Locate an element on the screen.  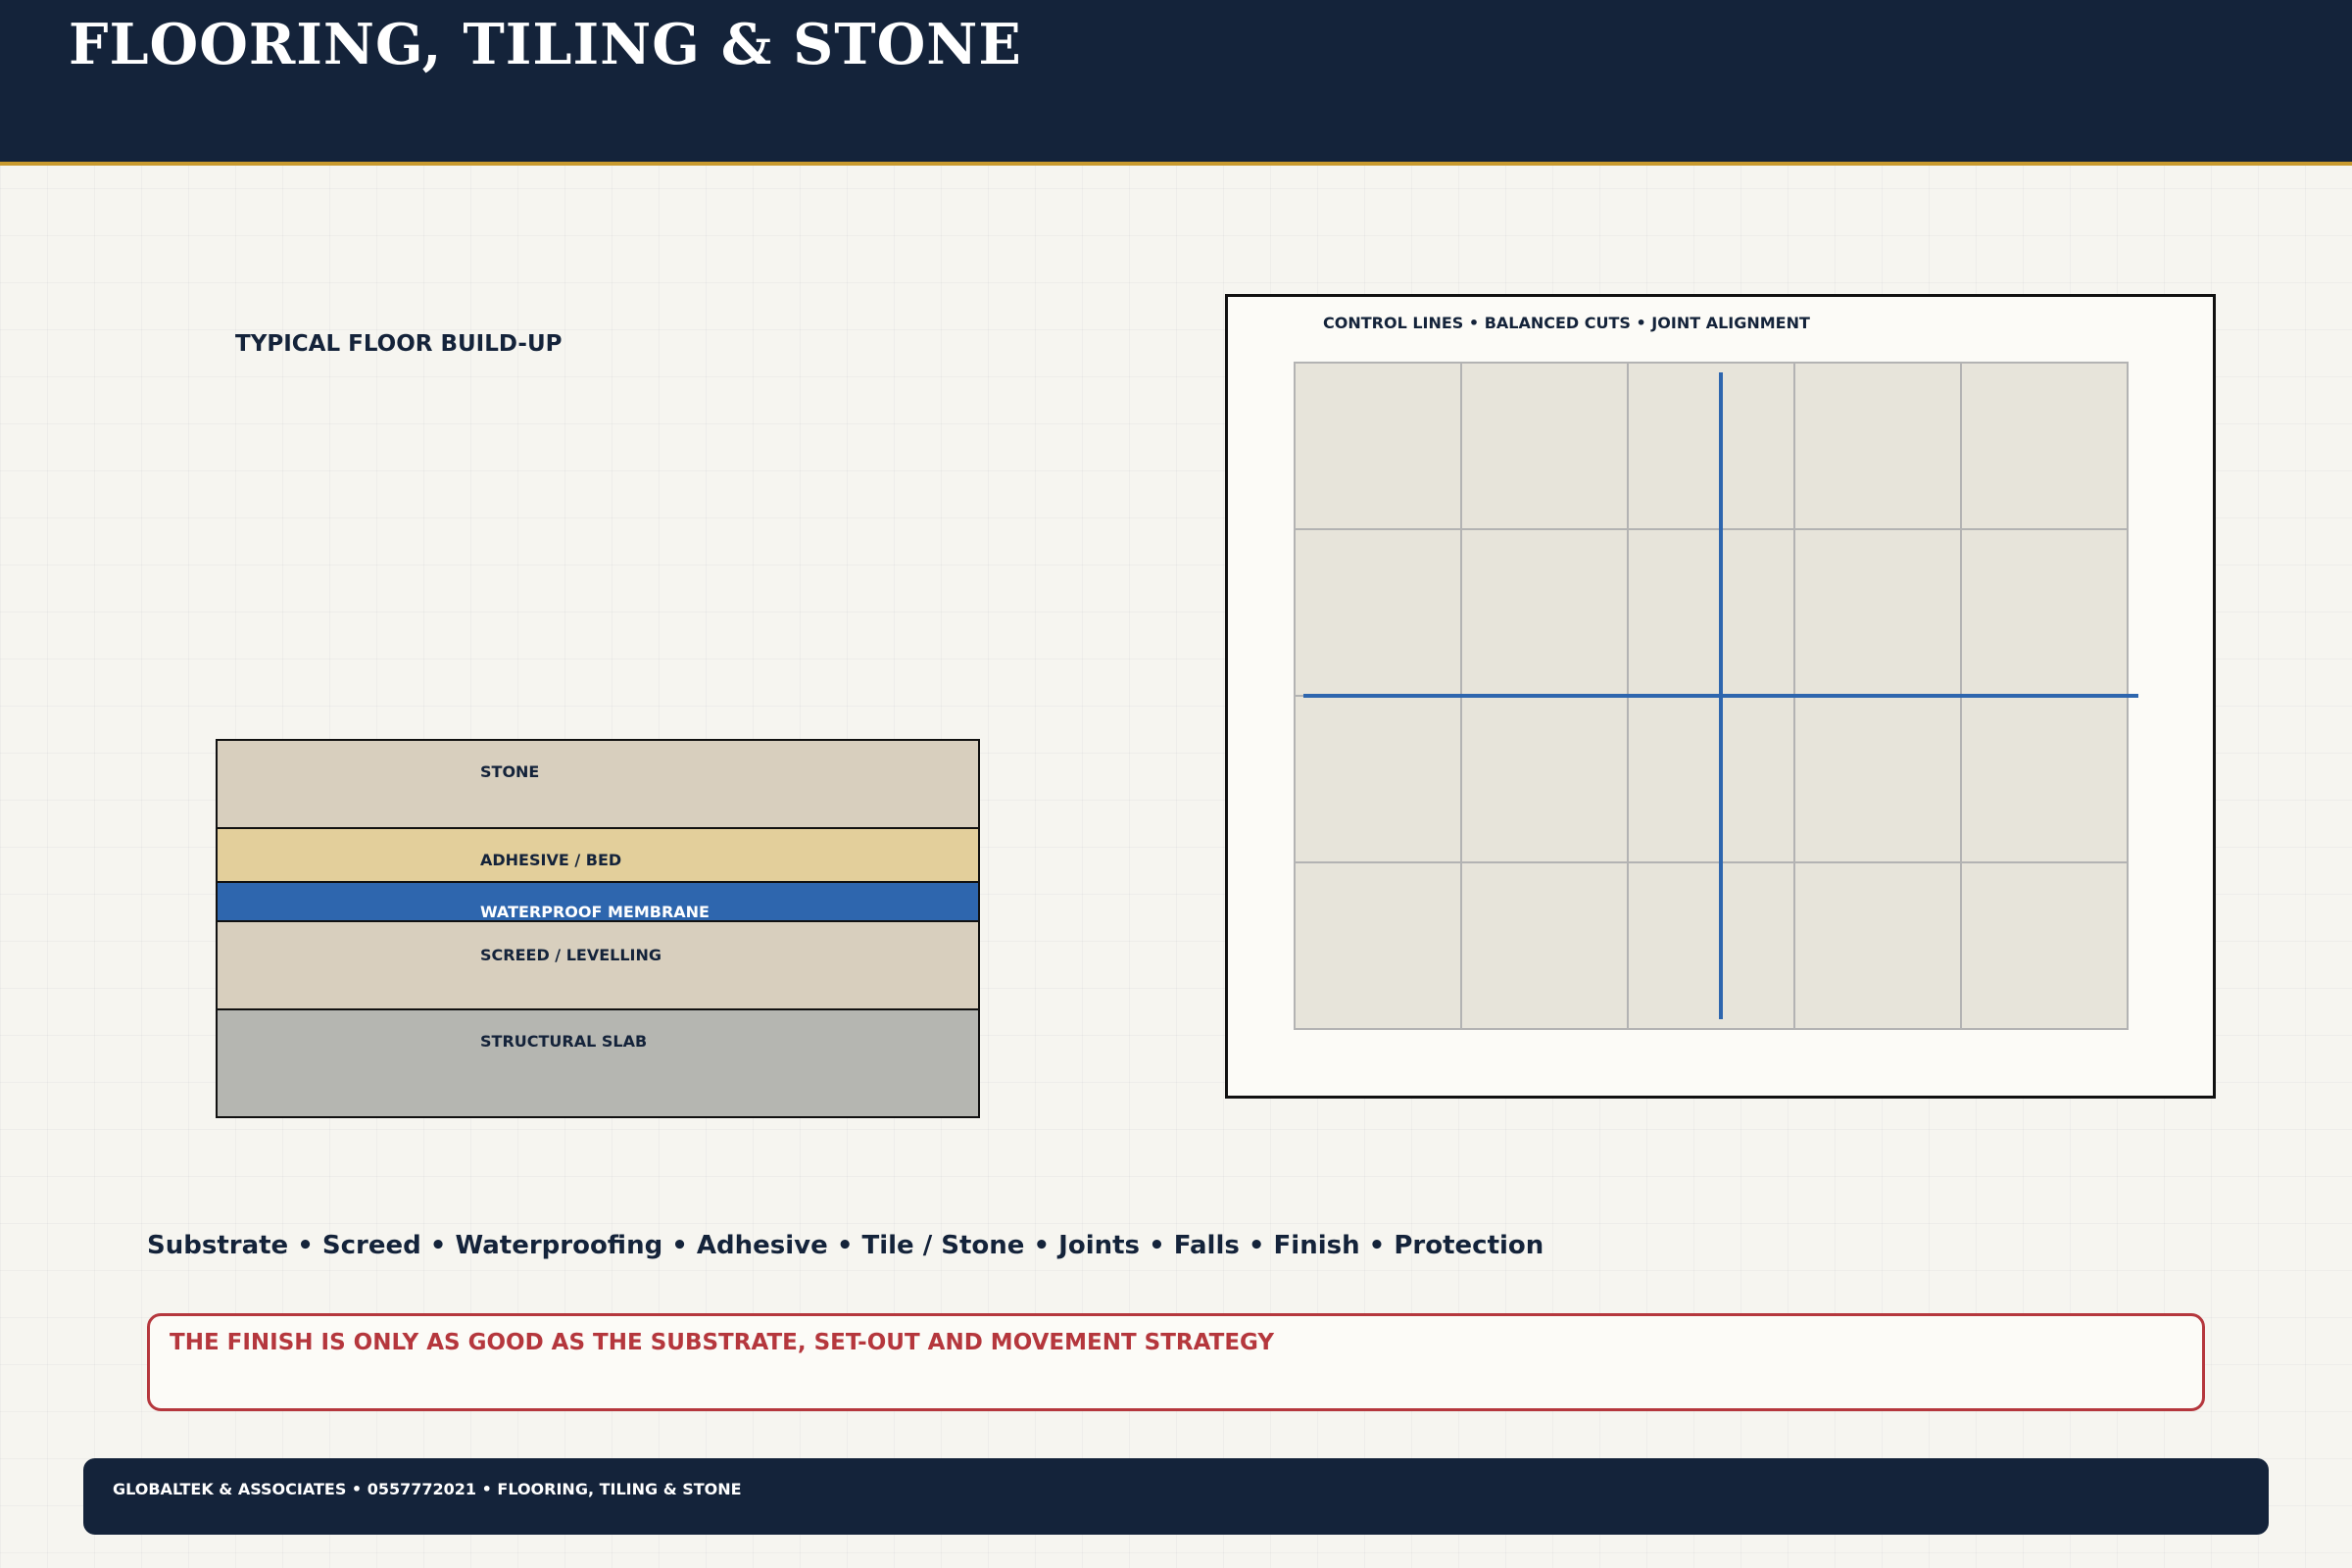
layer-adhesive-label: ADHESIVE / BED is located at coordinates (551, 860).